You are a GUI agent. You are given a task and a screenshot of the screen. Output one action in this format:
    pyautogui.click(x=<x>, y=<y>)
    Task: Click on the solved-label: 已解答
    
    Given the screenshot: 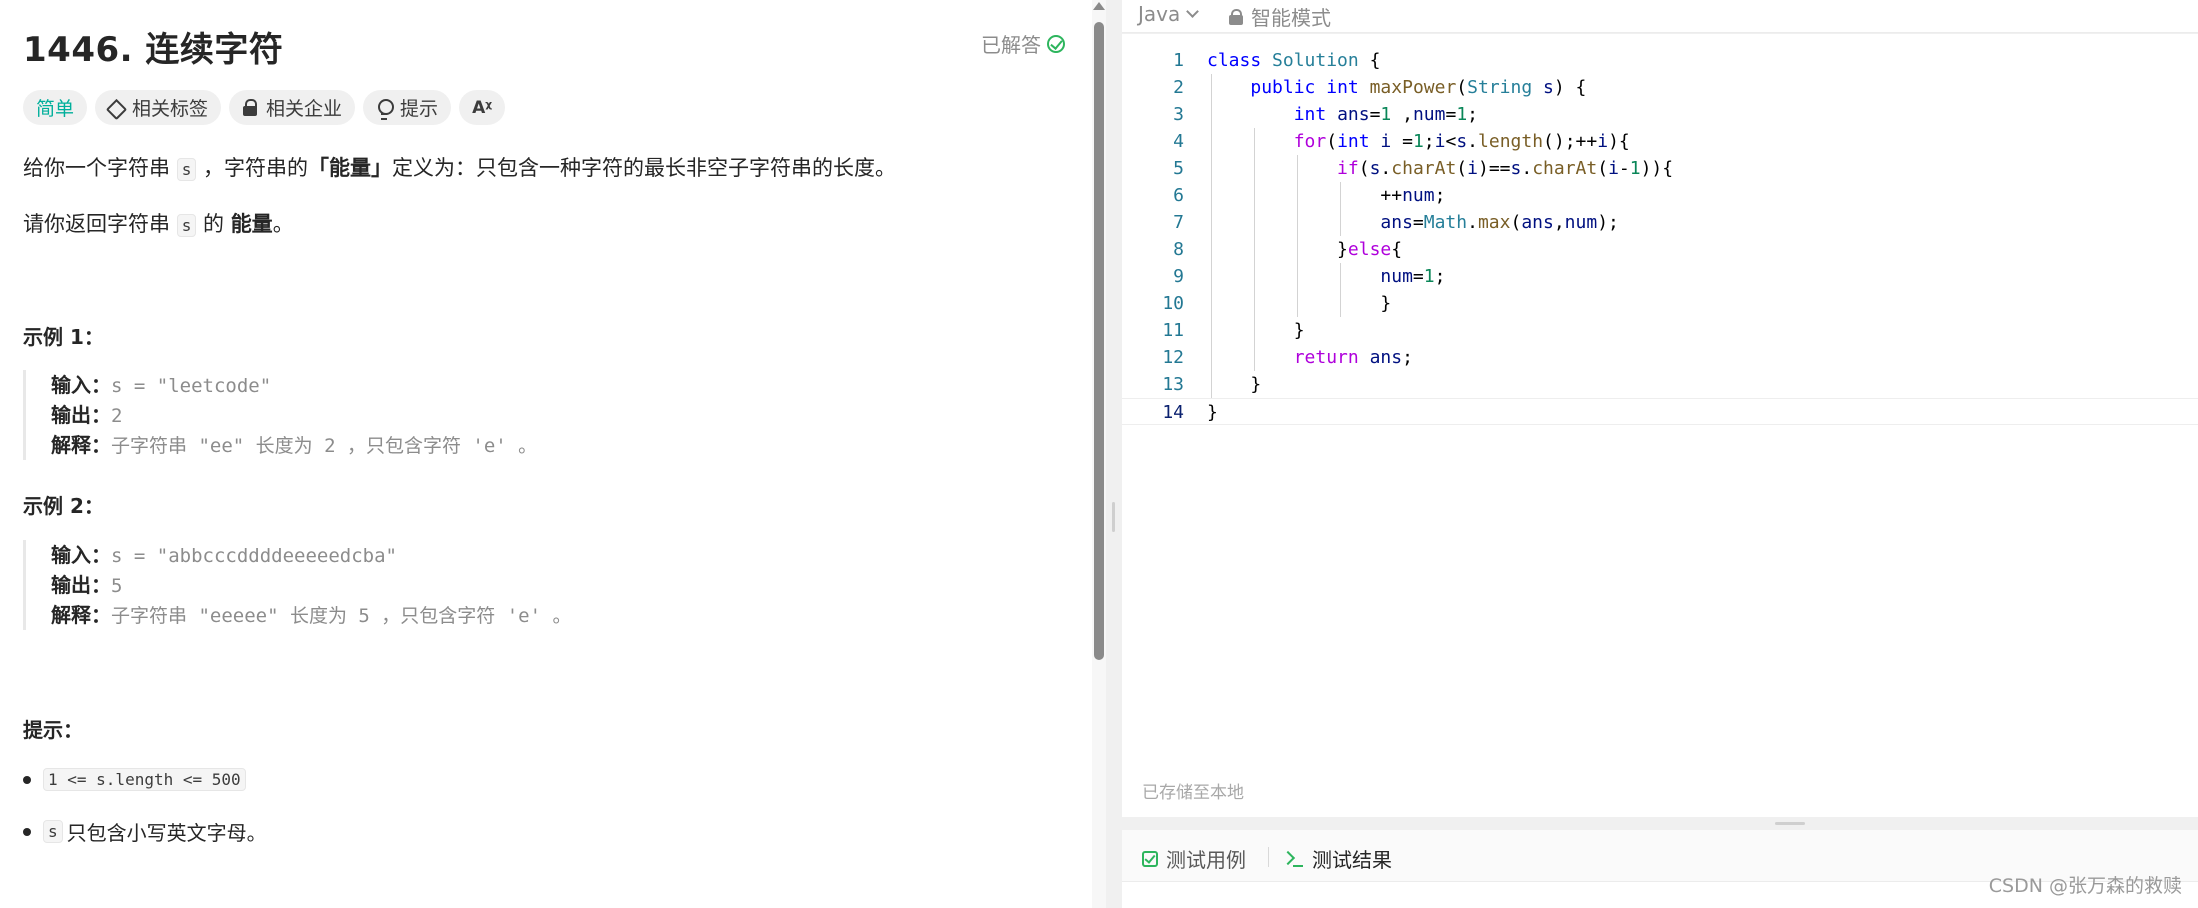 What is the action you would take?
    pyautogui.click(x=1011, y=45)
    